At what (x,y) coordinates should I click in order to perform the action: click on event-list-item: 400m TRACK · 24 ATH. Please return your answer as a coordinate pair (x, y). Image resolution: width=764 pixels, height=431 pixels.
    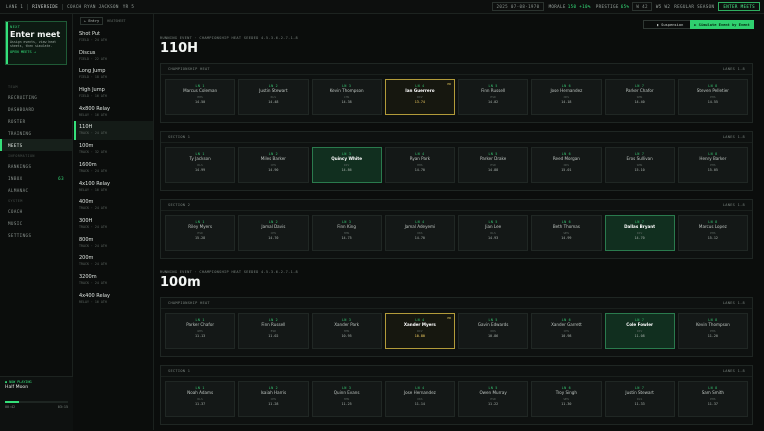
    Looking at the image, I should click on (113, 205).